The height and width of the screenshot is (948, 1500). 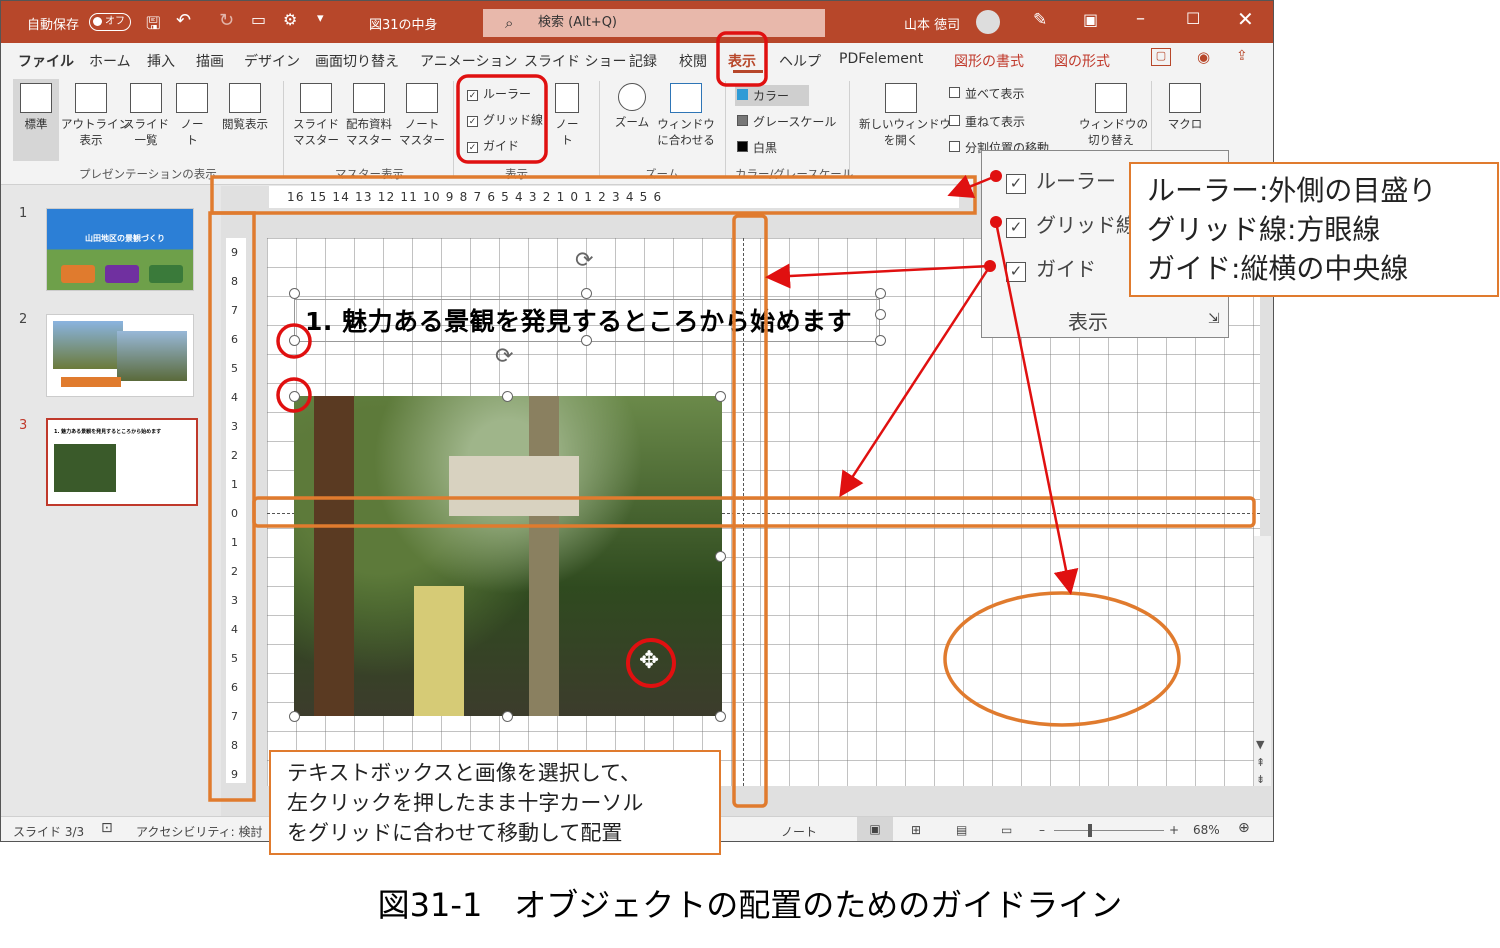 I want to click on arrange-all-button: 並べて表示, so click(x=987, y=93).